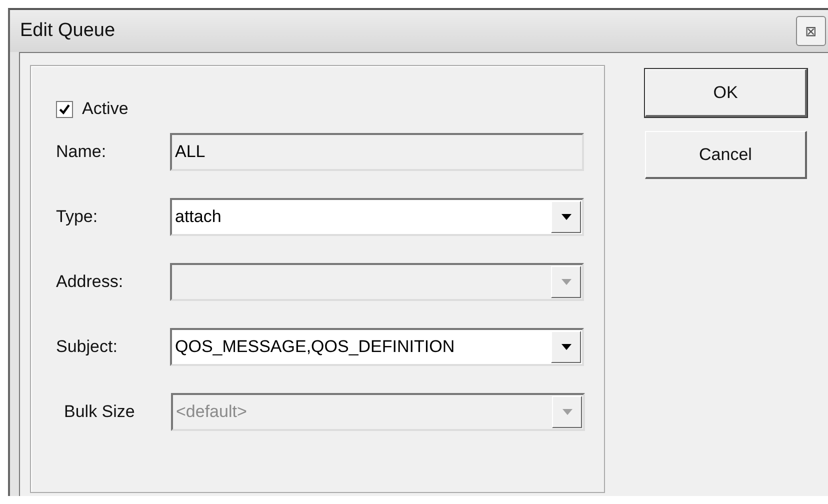 The image size is (828, 504). I want to click on field-label: Name:, so click(82, 152).